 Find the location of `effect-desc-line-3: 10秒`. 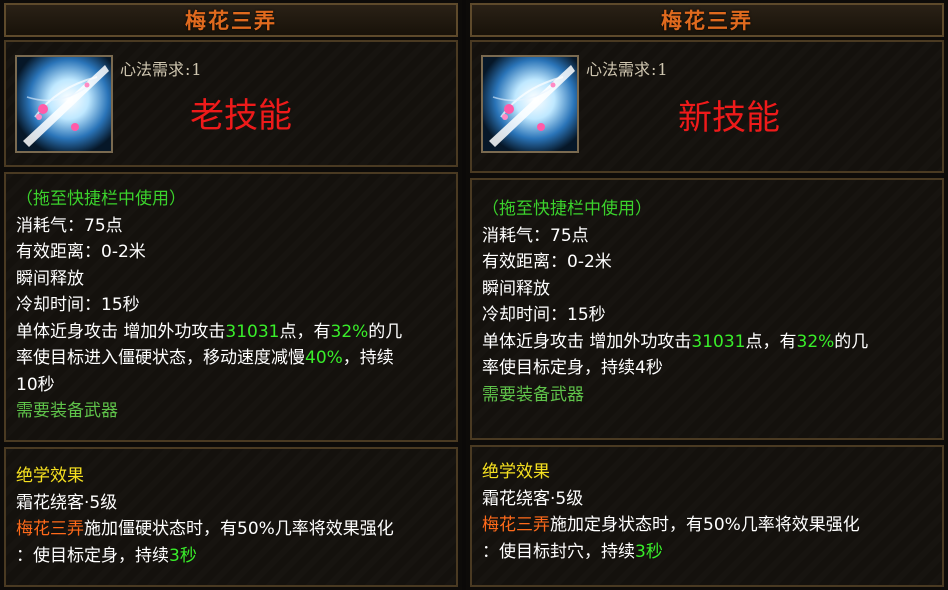

effect-desc-line-3: 10秒 is located at coordinates (35, 384).